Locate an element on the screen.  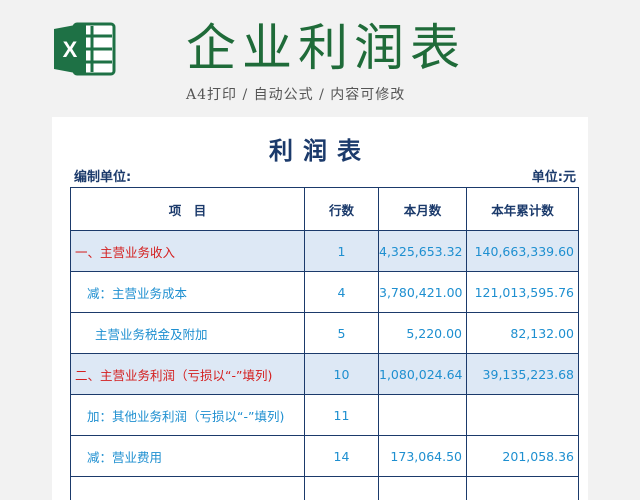
cell-row-number is located at coordinates (341, 488).